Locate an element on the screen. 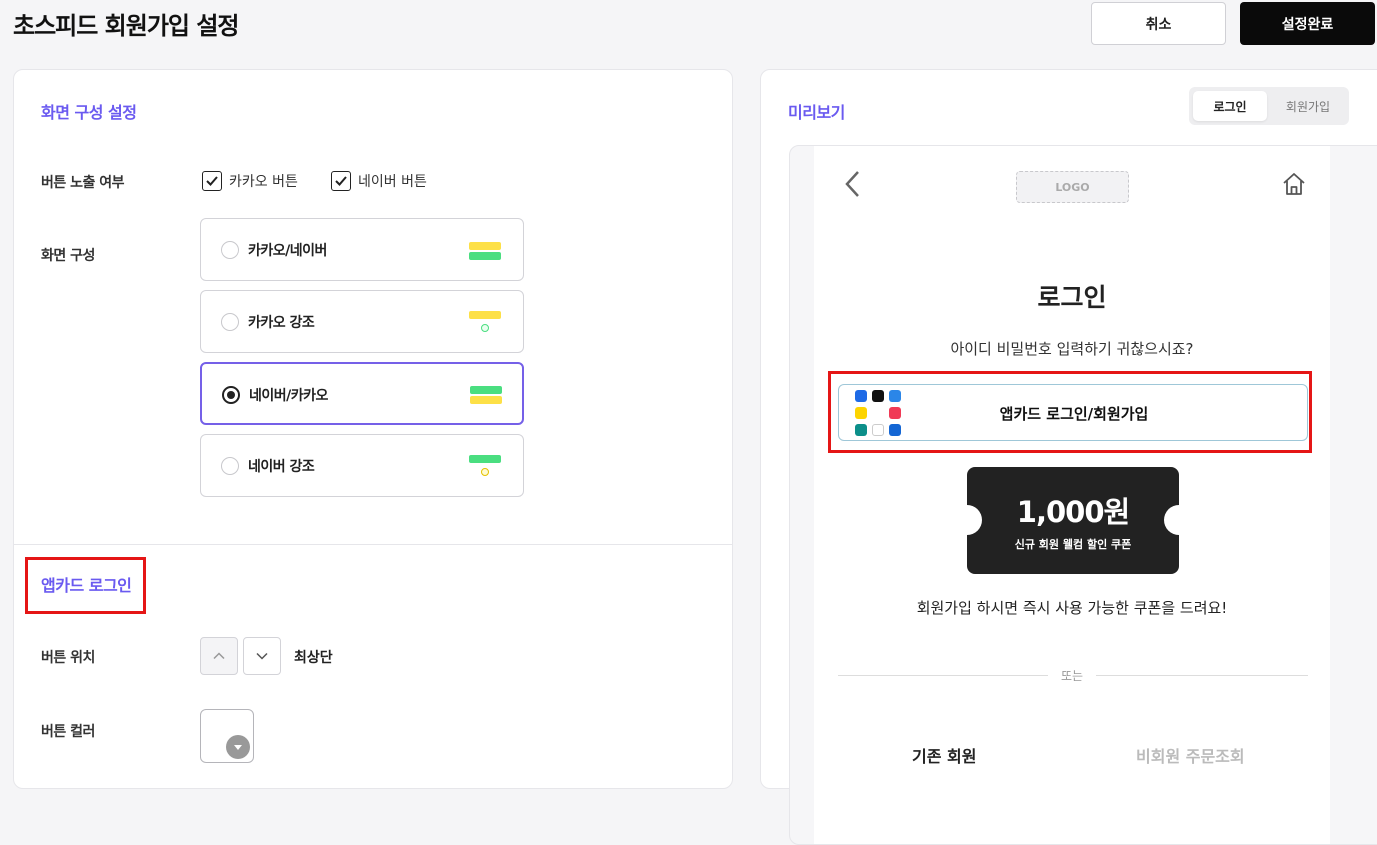  header: 초스피드 회원가입 설정 취소 설정완료 is located at coordinates (688, 30).